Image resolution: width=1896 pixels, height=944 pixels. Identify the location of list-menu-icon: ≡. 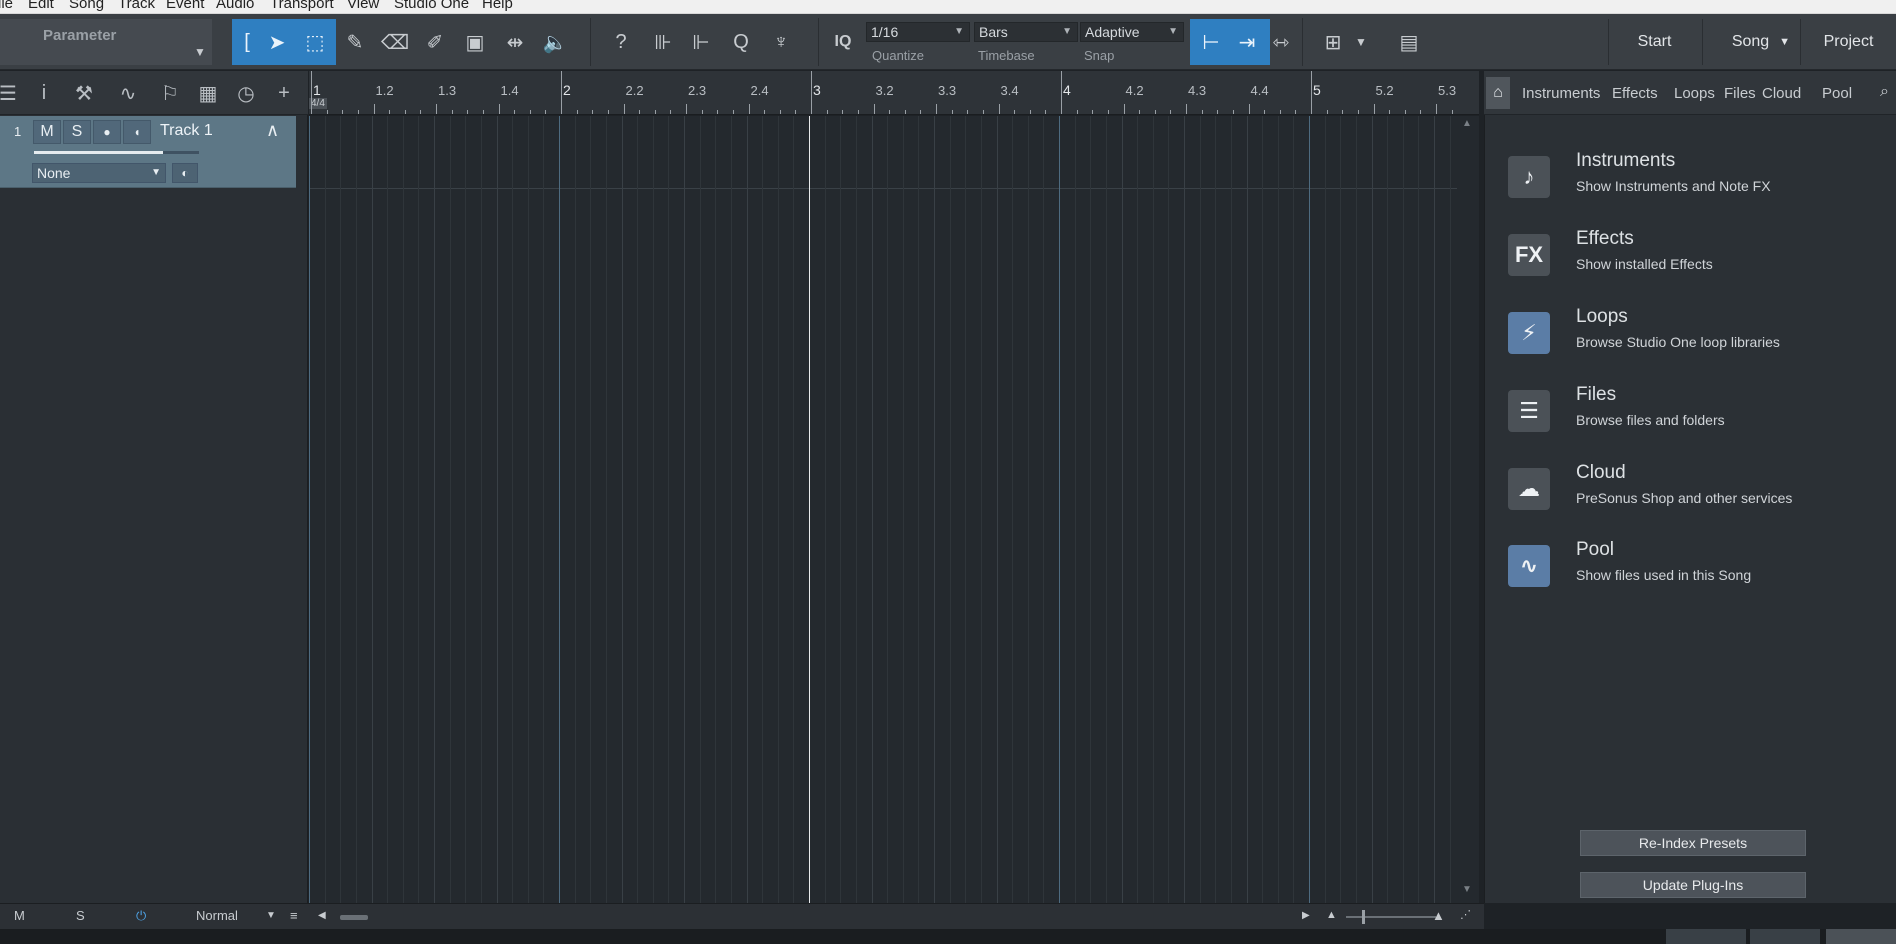
(294, 915).